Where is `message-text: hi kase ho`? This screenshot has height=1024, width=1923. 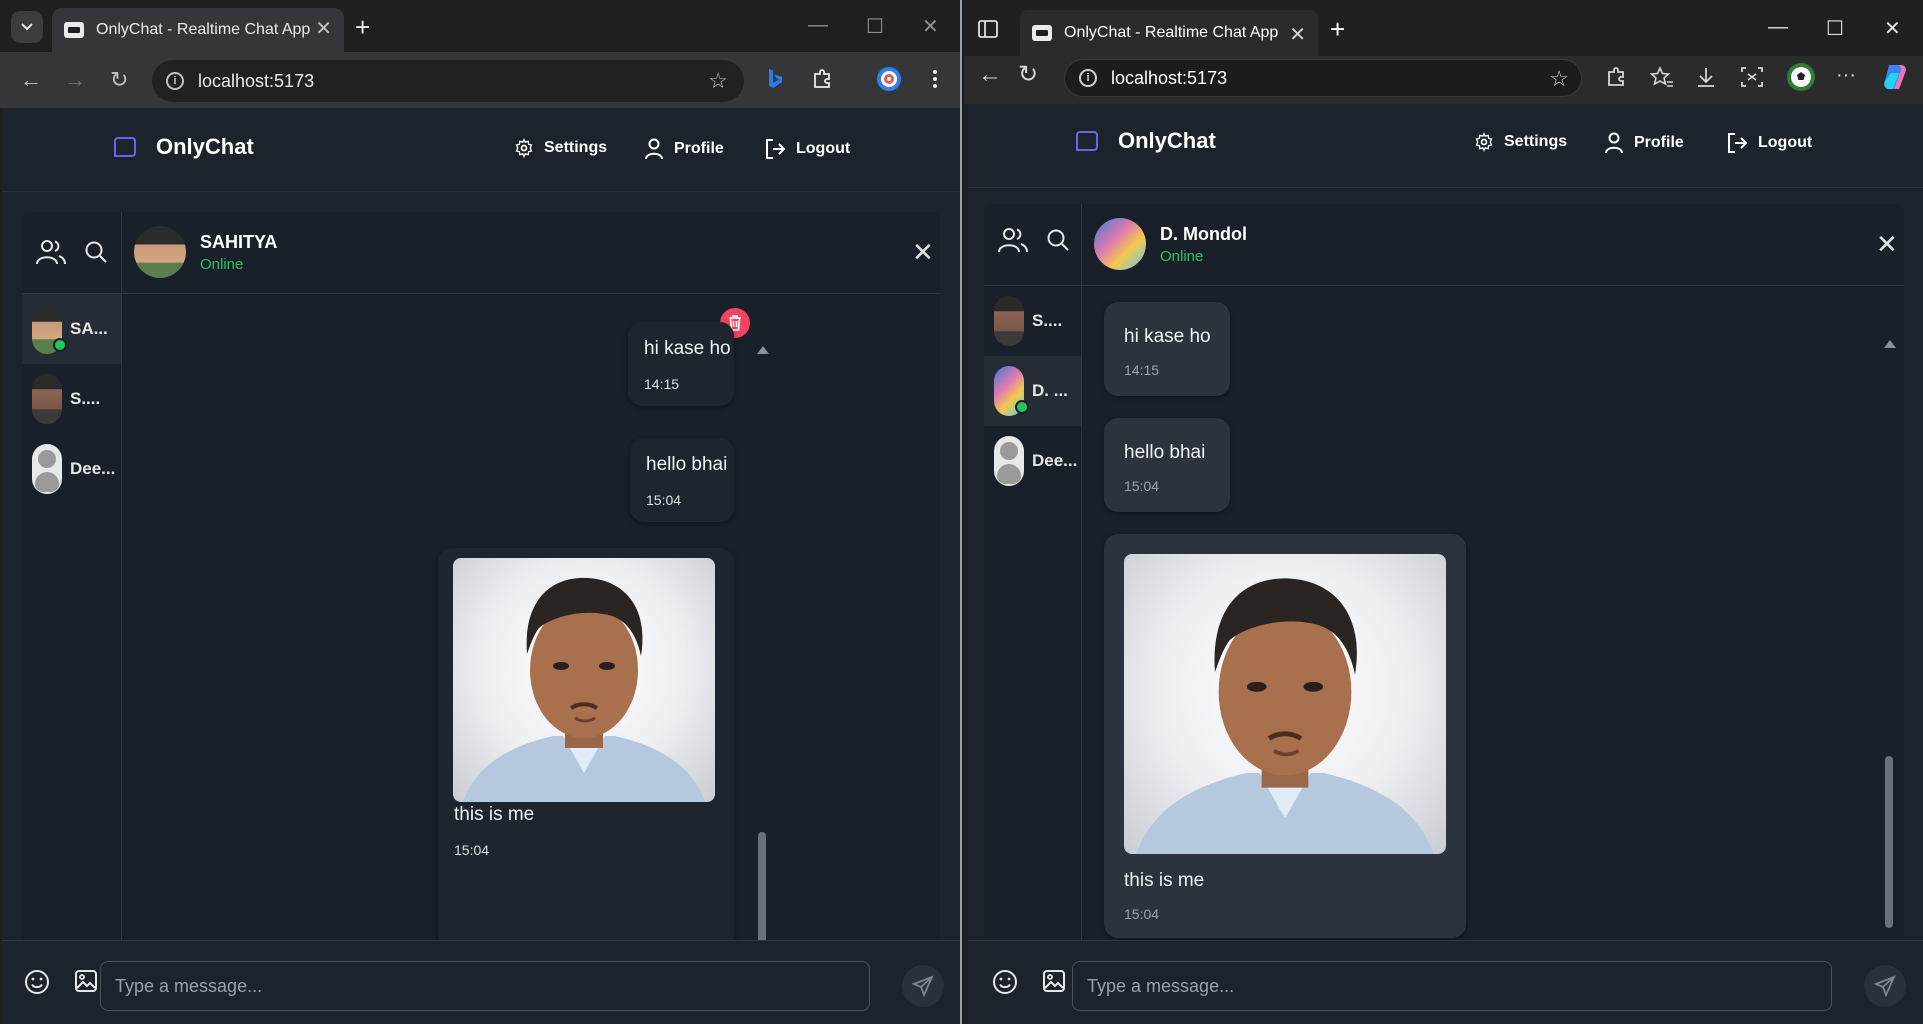
message-text: hi kase ho is located at coordinates (687, 348).